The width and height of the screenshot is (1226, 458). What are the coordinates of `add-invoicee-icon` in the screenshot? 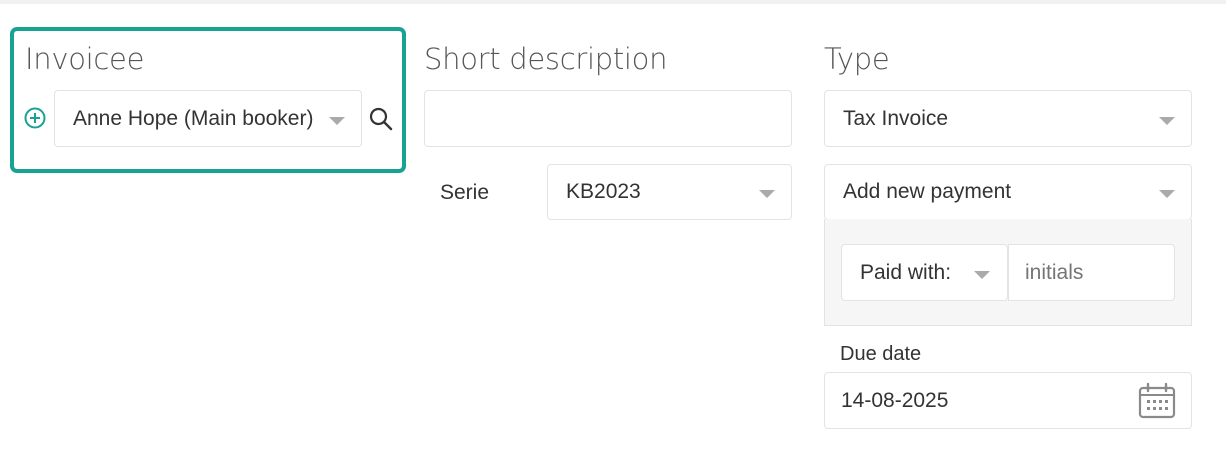 It's located at (35, 118).